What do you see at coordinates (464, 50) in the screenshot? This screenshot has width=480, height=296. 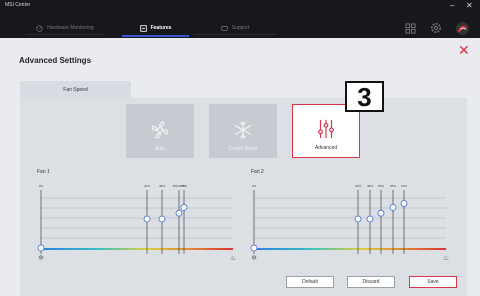 I see `close-icon: ✕` at bounding box center [464, 50].